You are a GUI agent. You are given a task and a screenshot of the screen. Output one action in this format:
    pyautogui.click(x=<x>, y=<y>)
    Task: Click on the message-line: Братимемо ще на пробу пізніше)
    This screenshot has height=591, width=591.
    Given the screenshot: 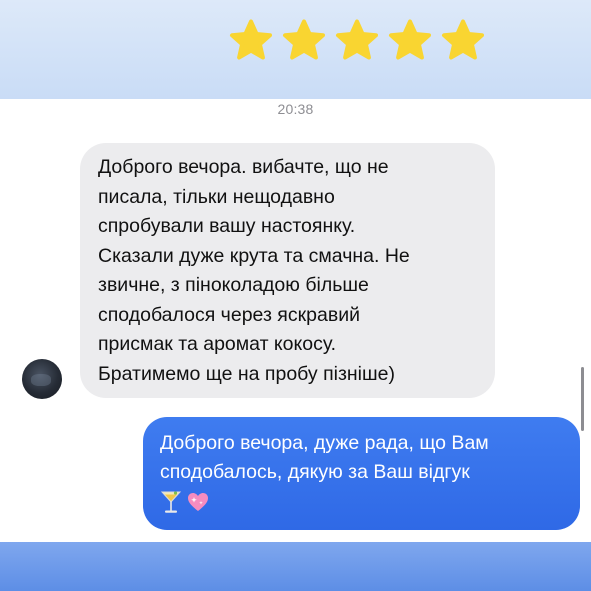 What is the action you would take?
    pyautogui.click(x=246, y=373)
    